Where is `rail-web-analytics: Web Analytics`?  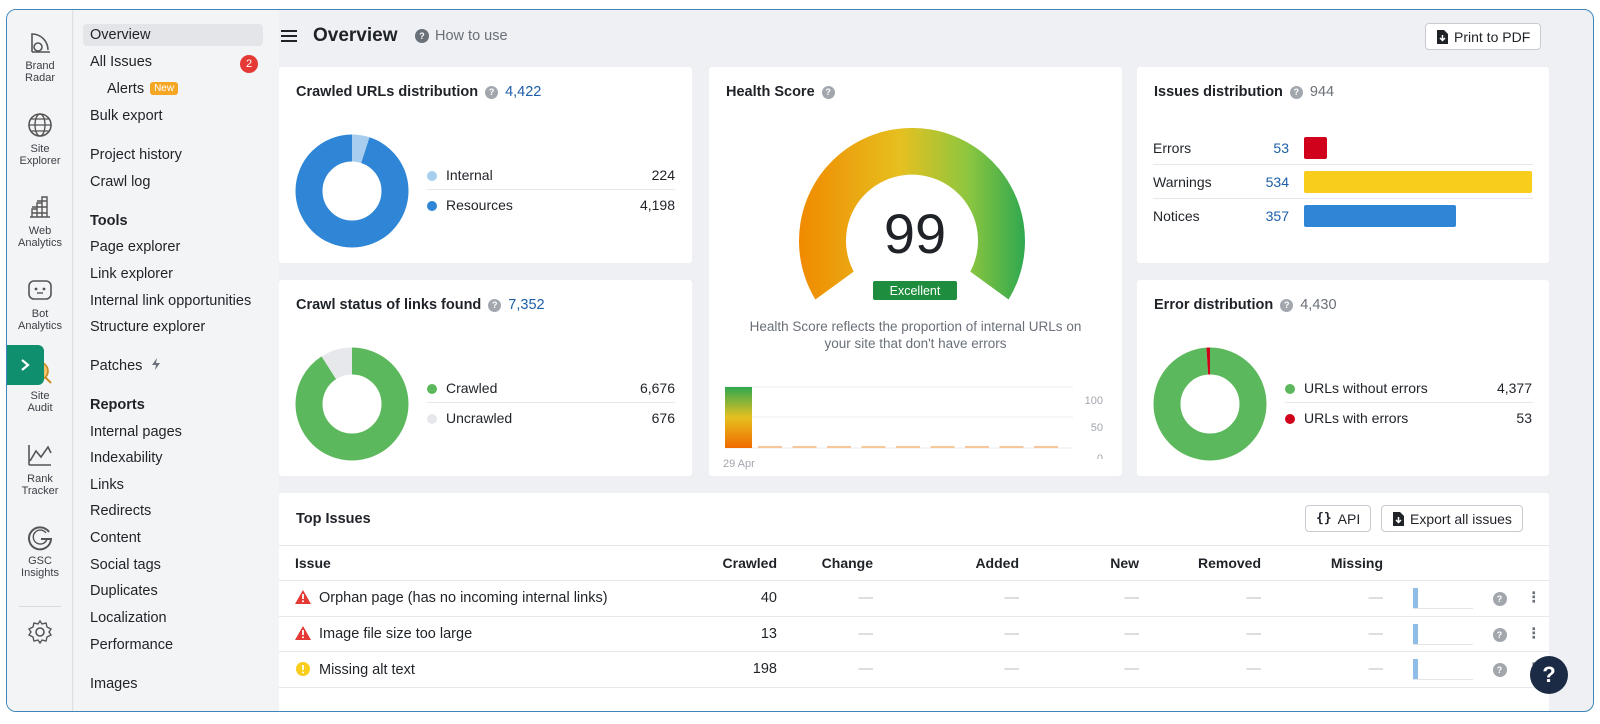 rail-web-analytics: Web Analytics is located at coordinates (40, 221).